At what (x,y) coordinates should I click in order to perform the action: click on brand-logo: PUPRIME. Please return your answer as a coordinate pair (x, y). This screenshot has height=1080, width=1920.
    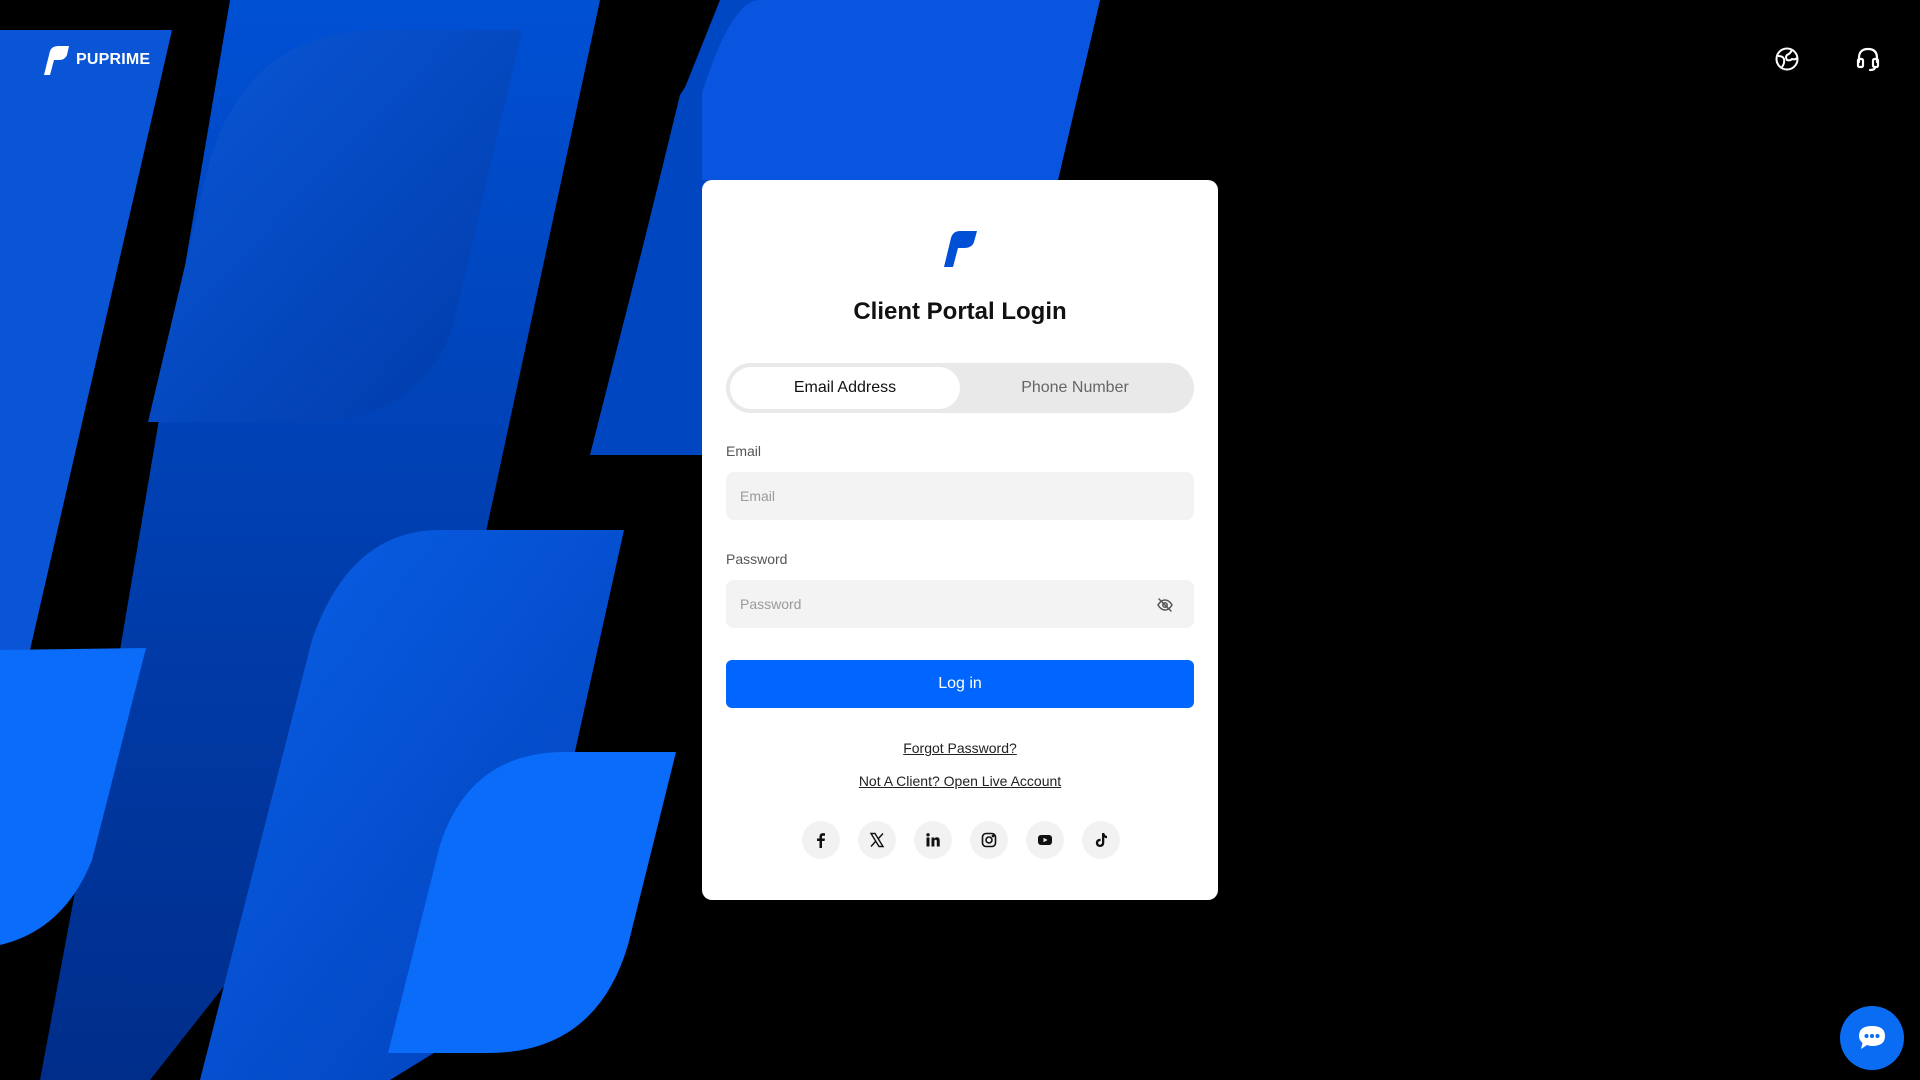
    Looking at the image, I should click on (95, 60).